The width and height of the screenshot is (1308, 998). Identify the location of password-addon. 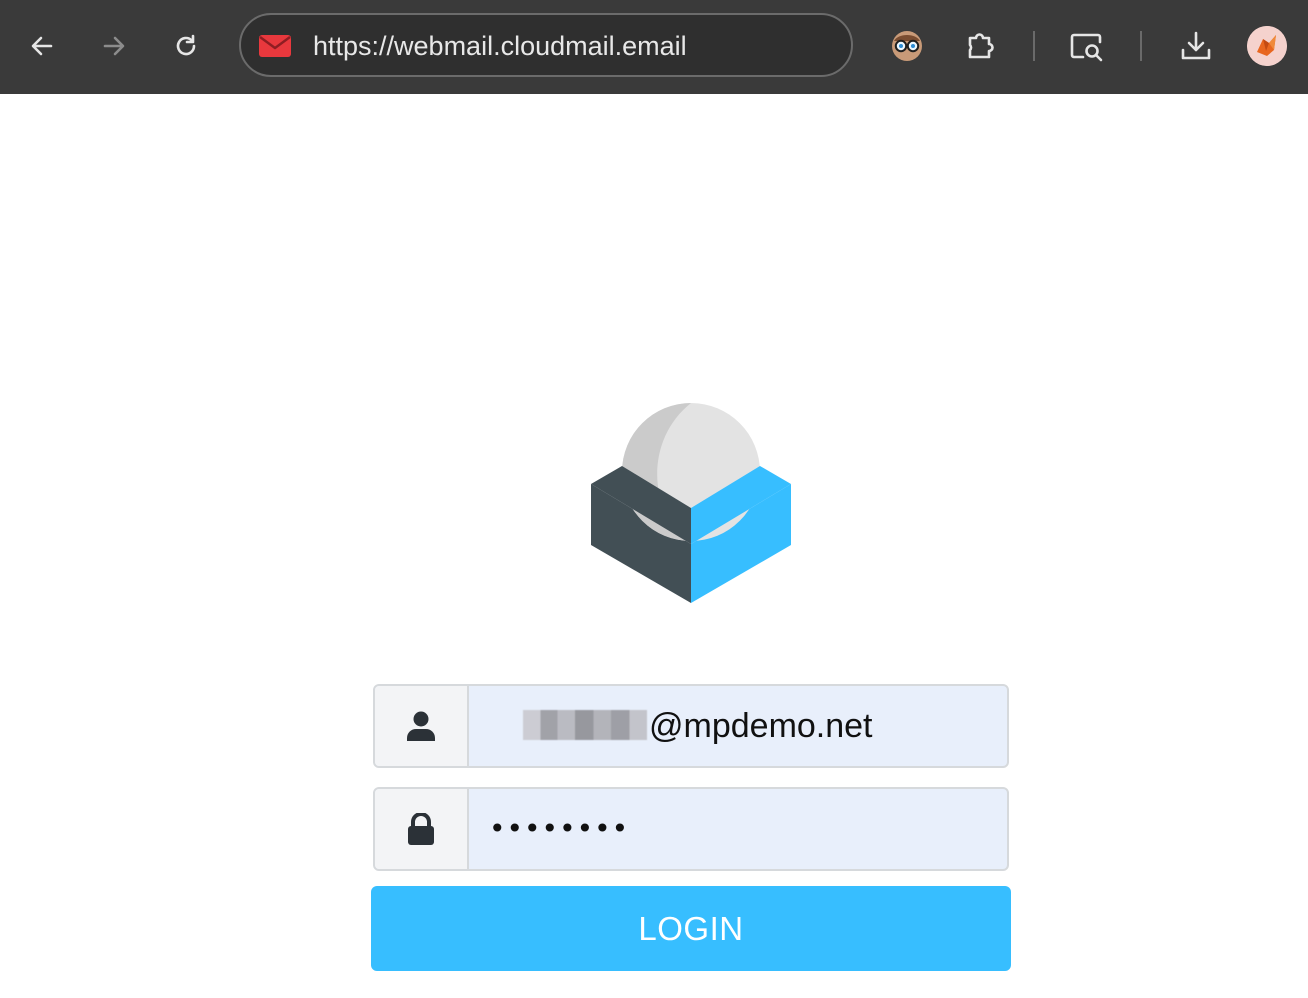
(422, 829).